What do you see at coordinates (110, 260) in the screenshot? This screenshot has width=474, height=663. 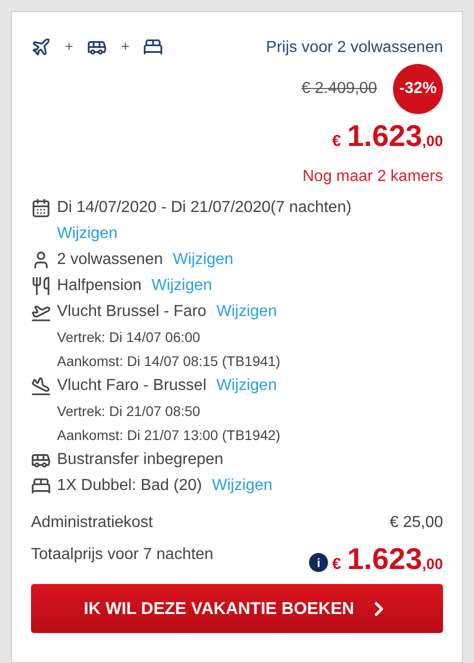 I see `detail-text: 2 volwassenen` at bounding box center [110, 260].